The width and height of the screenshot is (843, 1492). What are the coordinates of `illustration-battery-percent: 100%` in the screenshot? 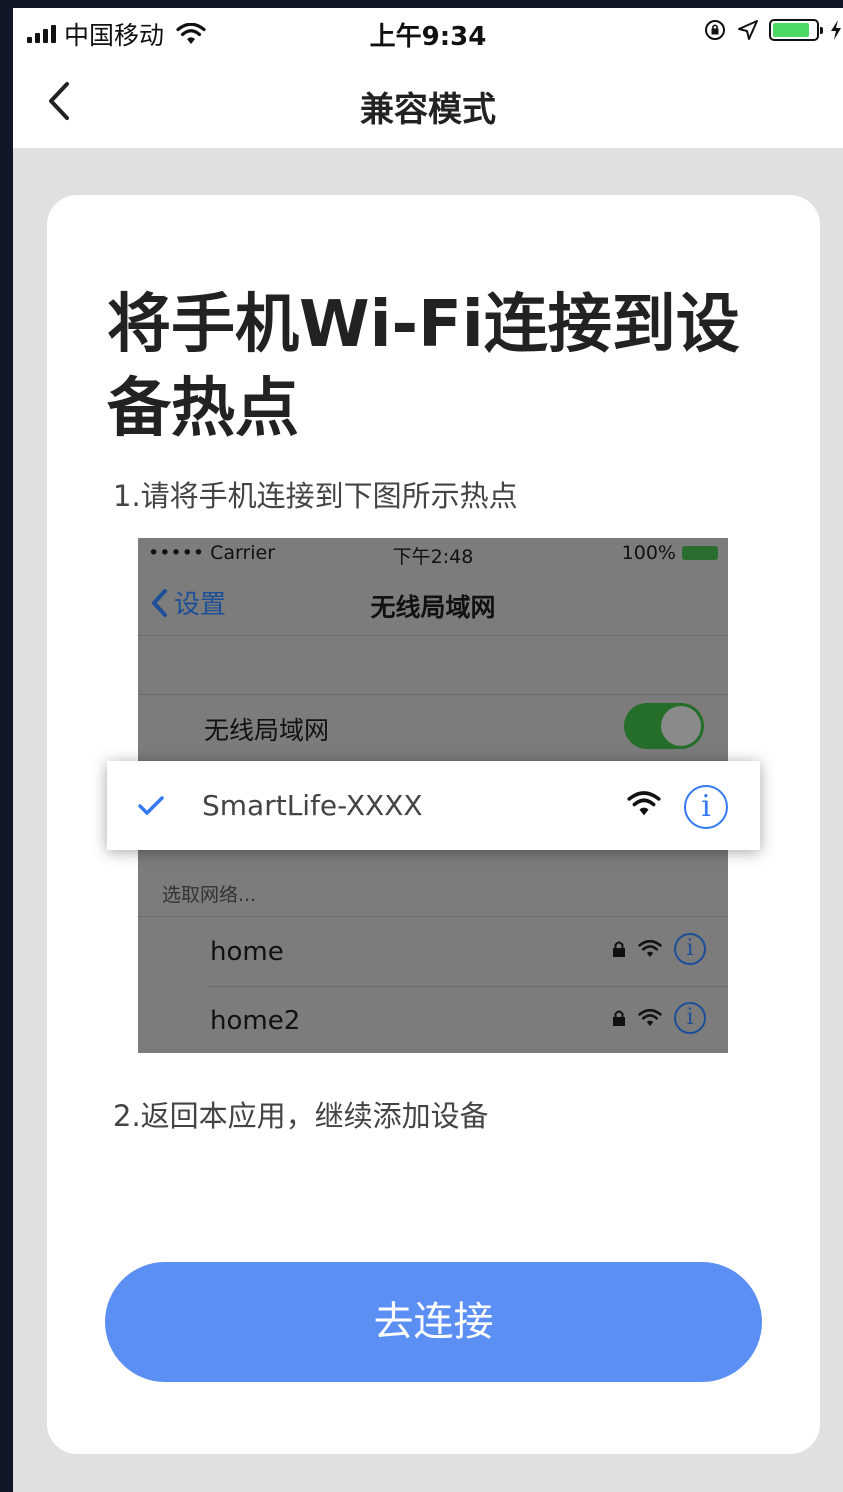 It's located at (648, 553).